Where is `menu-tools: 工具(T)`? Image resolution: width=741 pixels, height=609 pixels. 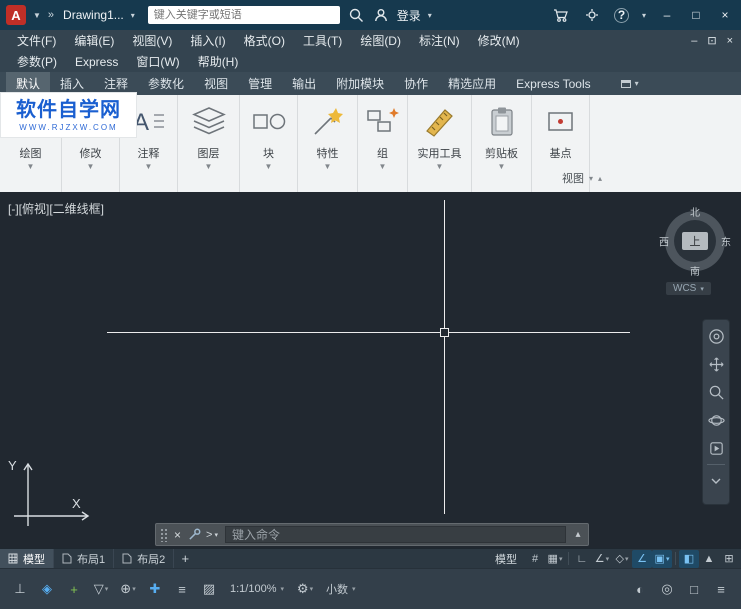
menu-tools: 工具(T) is located at coordinates (322, 40).